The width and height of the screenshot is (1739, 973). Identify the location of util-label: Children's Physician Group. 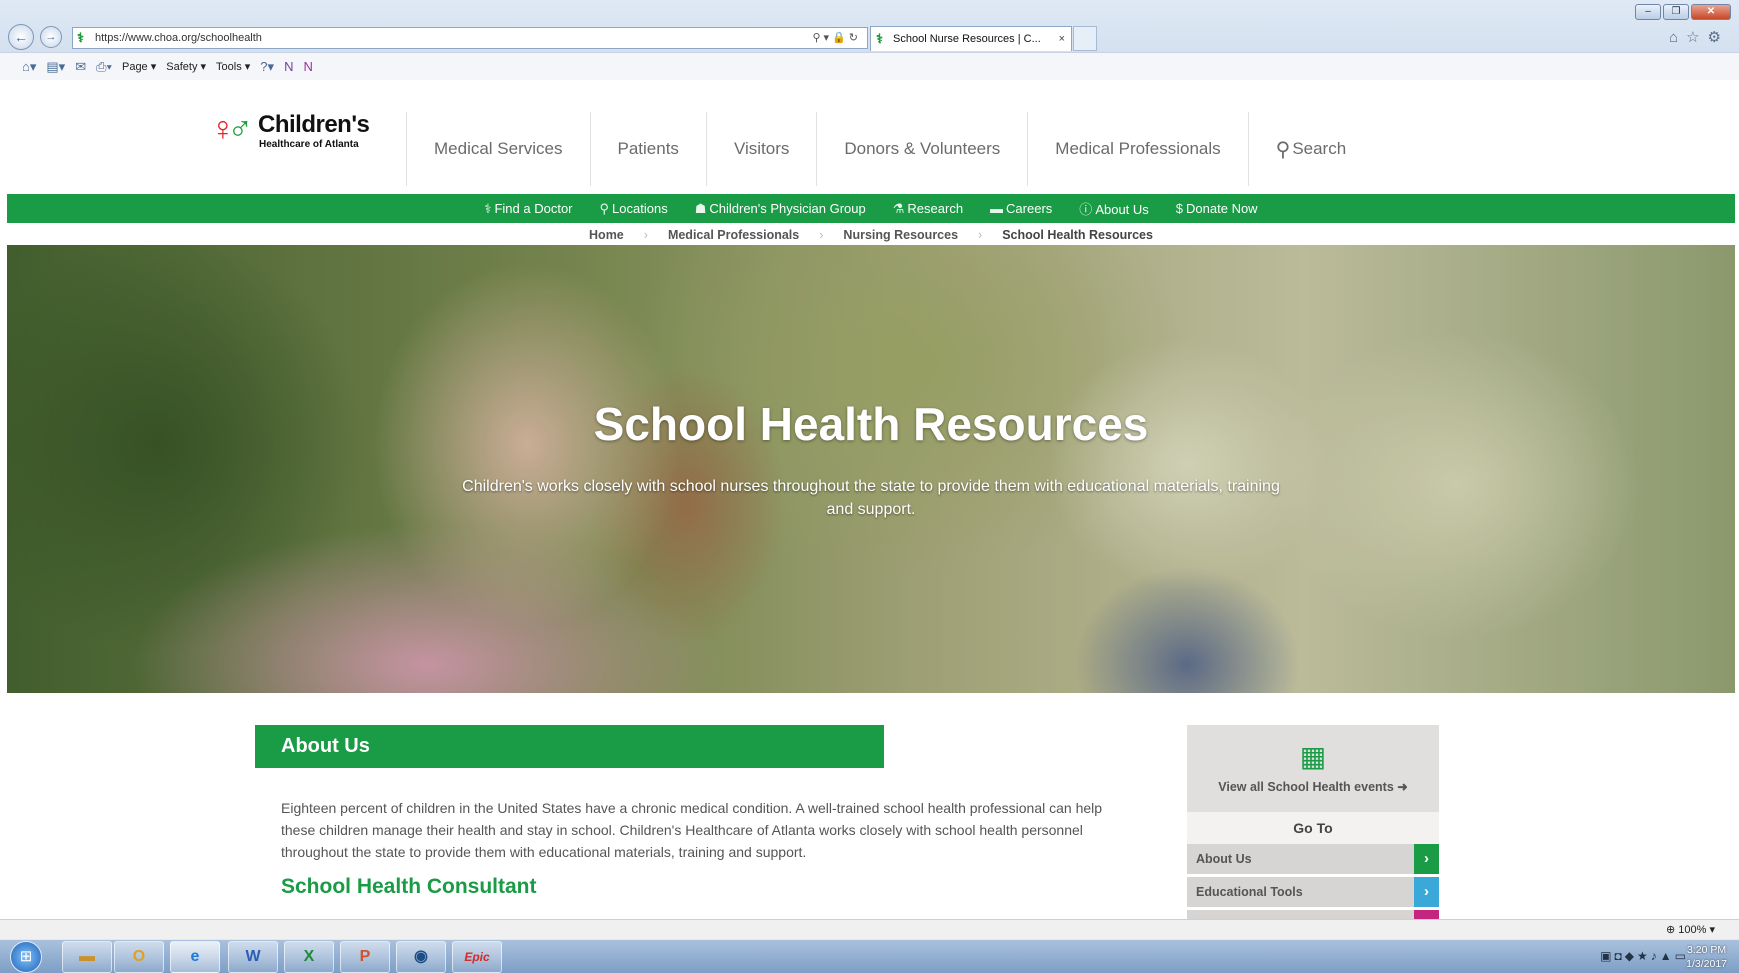
(787, 208).